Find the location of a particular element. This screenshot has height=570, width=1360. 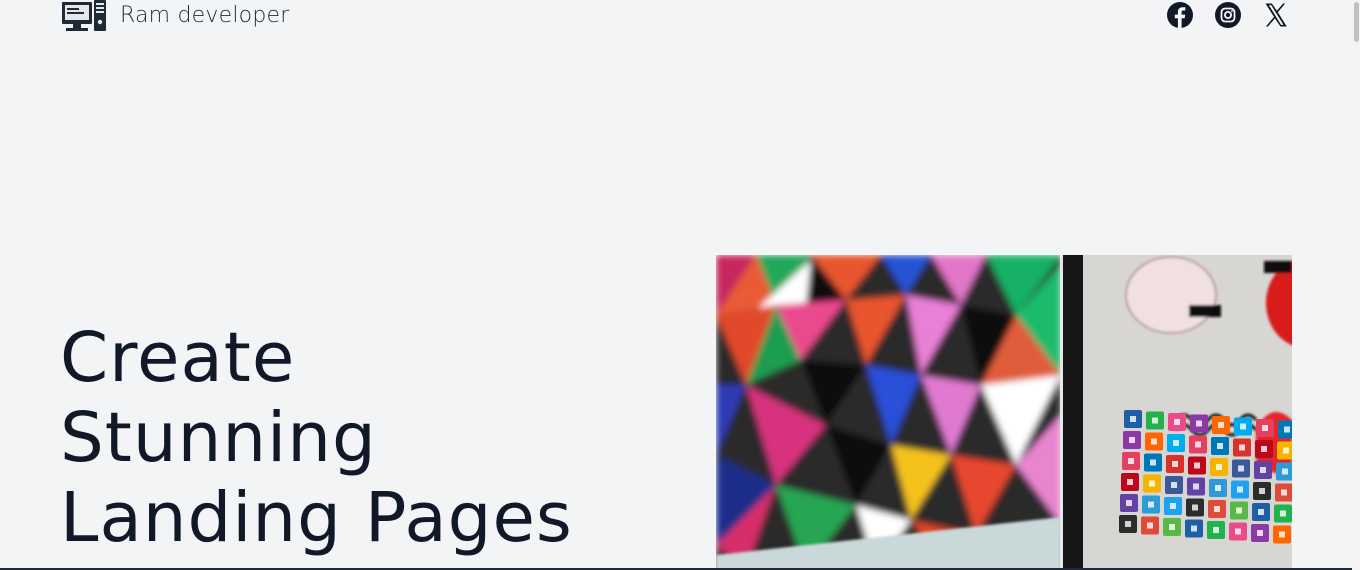

instagram-icon is located at coordinates (1228, 15).